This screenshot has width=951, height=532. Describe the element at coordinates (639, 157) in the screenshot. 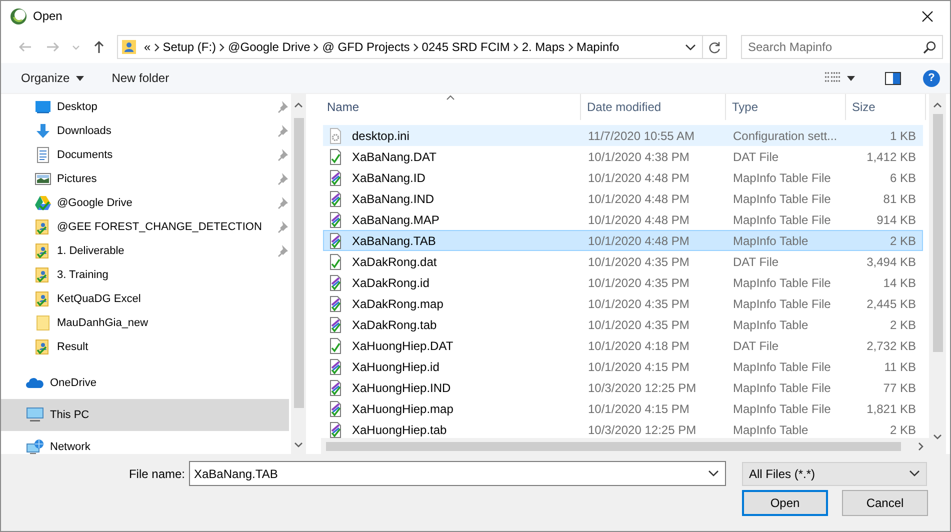

I see `date-cell: 10/1/2020 4:38 PM` at that location.